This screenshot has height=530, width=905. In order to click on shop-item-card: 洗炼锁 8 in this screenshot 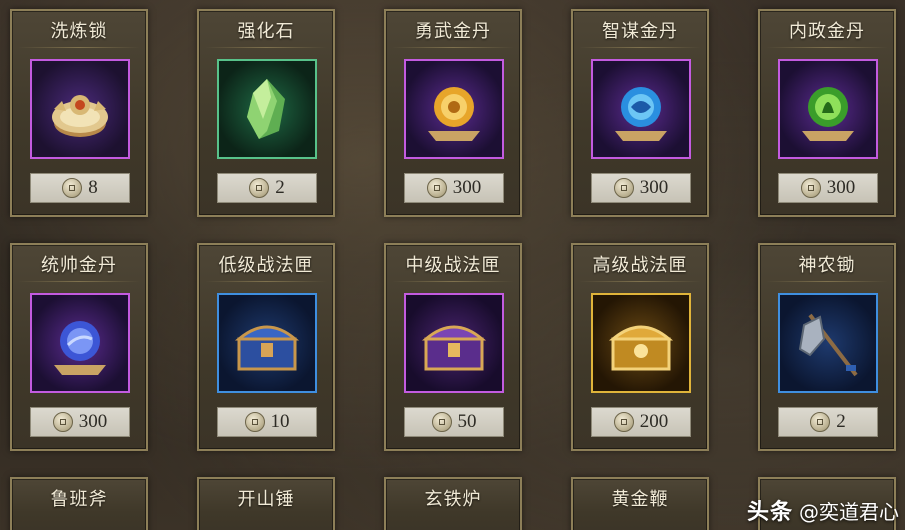, I will do `click(79, 113)`.